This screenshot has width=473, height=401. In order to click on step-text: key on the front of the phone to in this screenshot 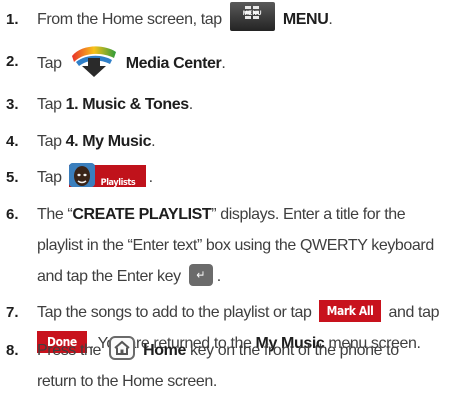, I will do `click(294, 350)`.